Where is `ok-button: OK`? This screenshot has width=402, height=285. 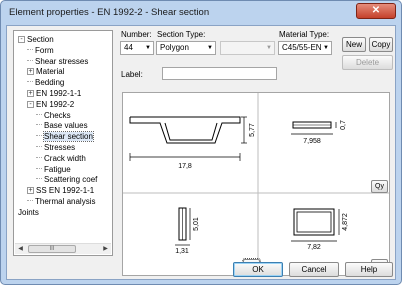
ok-button: OK is located at coordinates (258, 269).